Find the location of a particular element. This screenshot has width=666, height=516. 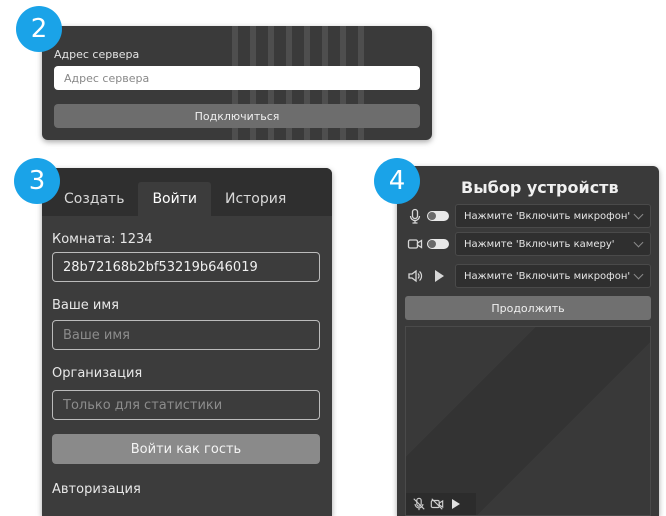

continue-button: Продолжить is located at coordinates (528, 308).